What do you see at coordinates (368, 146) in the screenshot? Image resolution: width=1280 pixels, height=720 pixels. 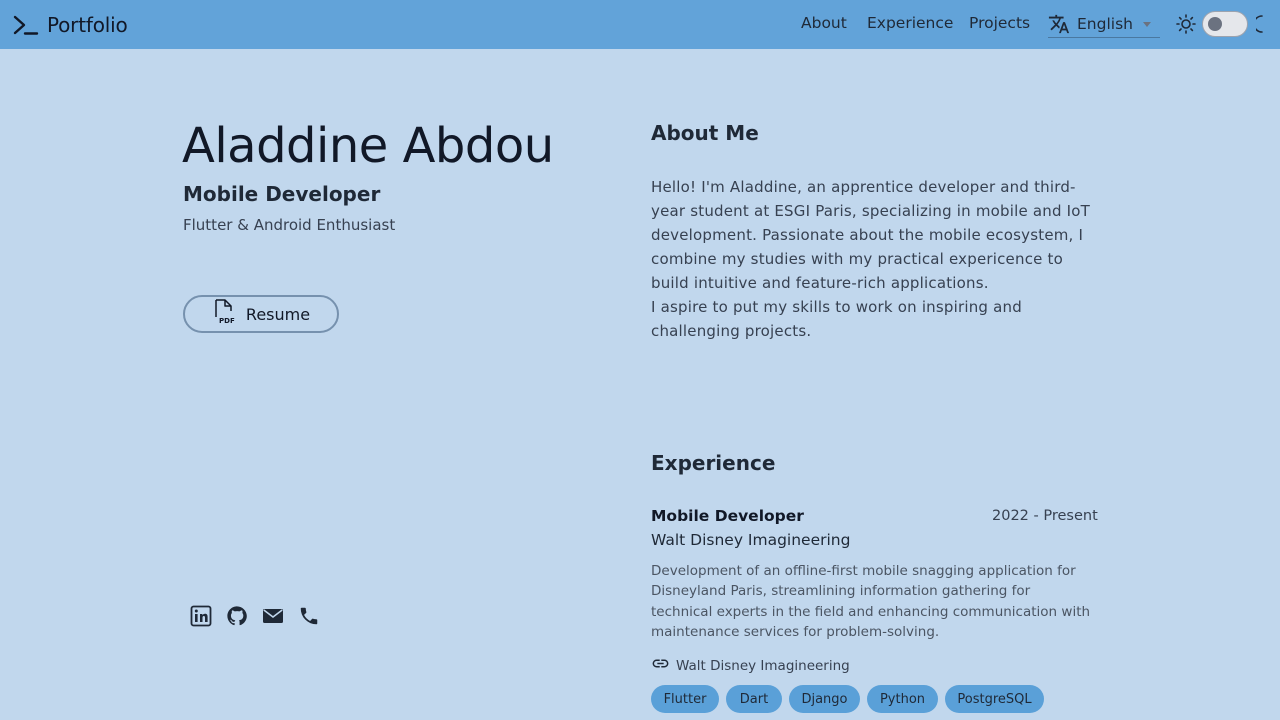 I see `profile-name: Aladdine Abdou` at bounding box center [368, 146].